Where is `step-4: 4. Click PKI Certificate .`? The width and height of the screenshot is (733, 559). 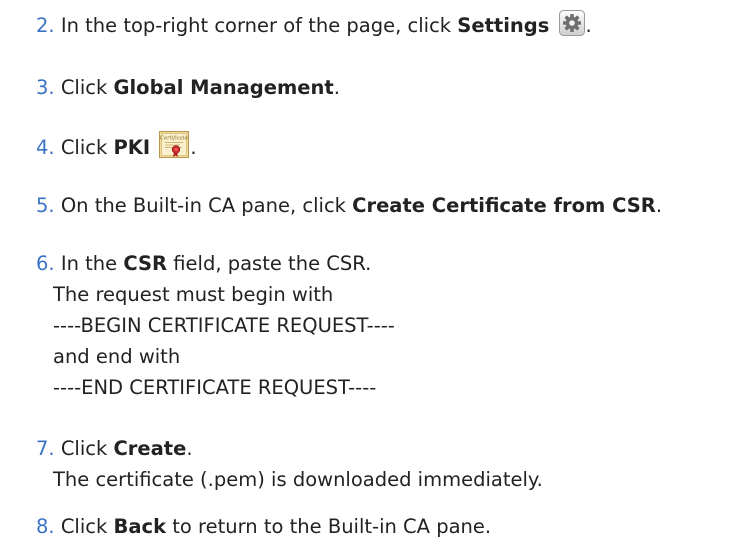
step-4: 4. Click PKI Certificate . is located at coordinates (380, 149).